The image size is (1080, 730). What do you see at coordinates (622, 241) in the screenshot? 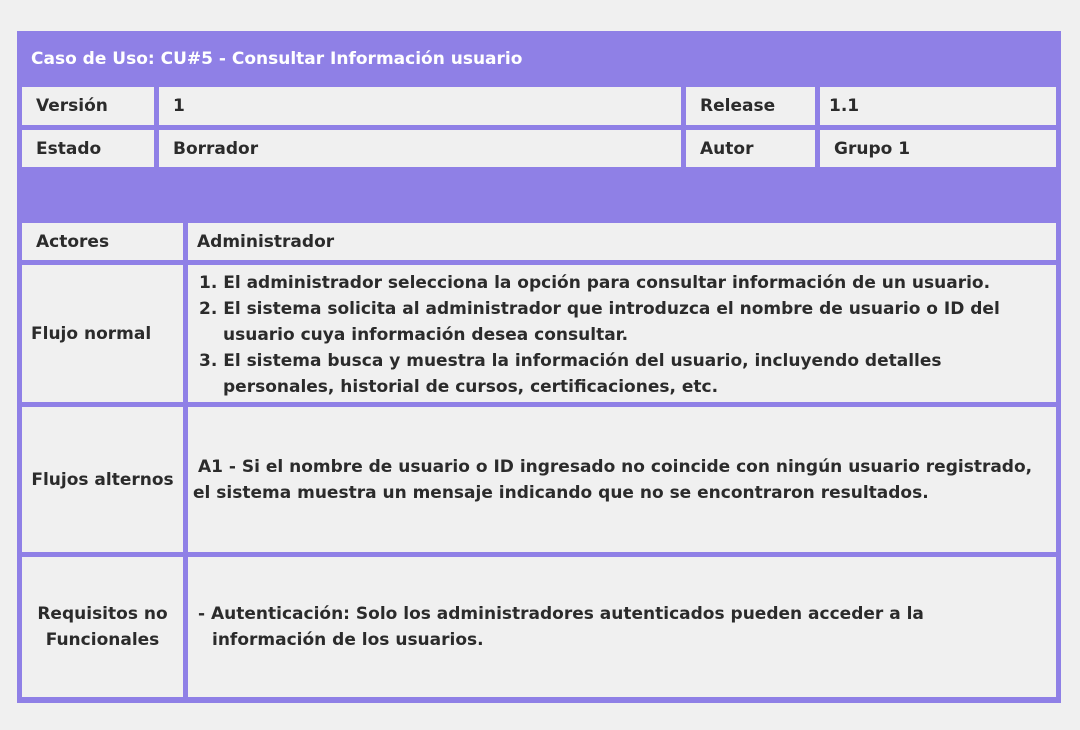
I see `actores-value: Administrador` at bounding box center [622, 241].